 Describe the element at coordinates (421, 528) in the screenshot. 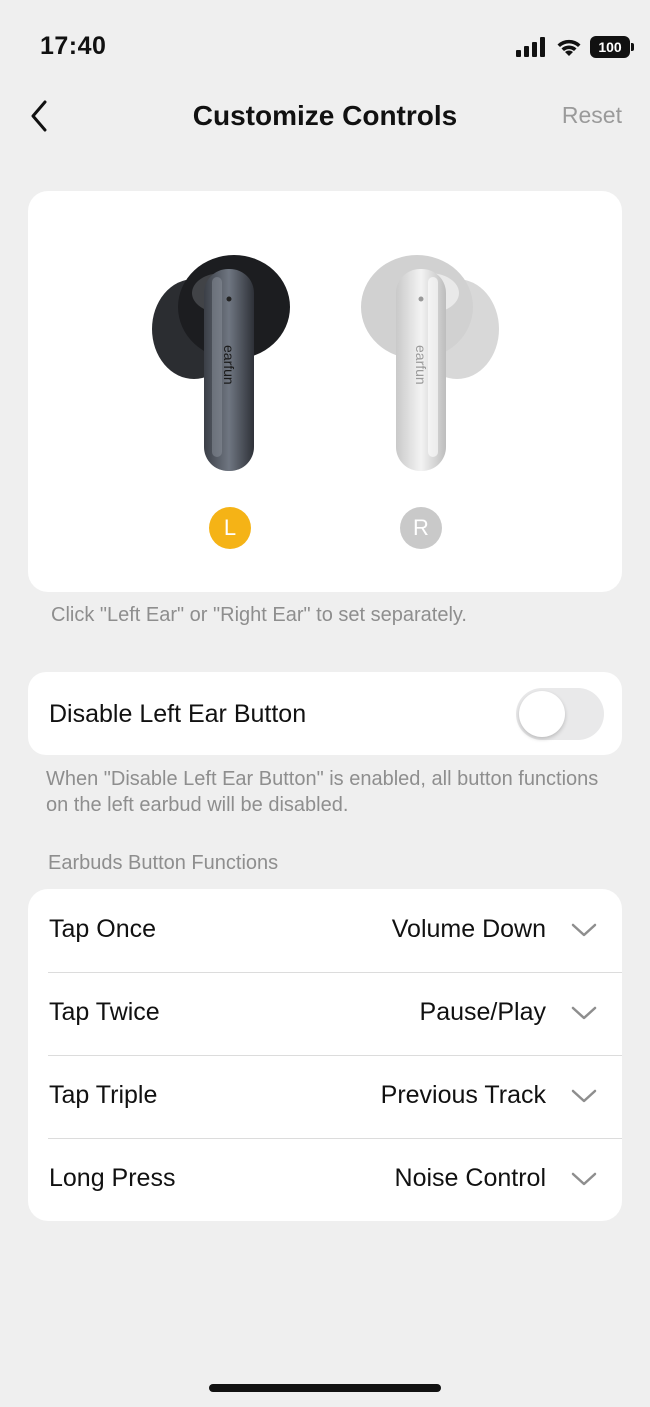

I see `right-ear-badge: R` at that location.